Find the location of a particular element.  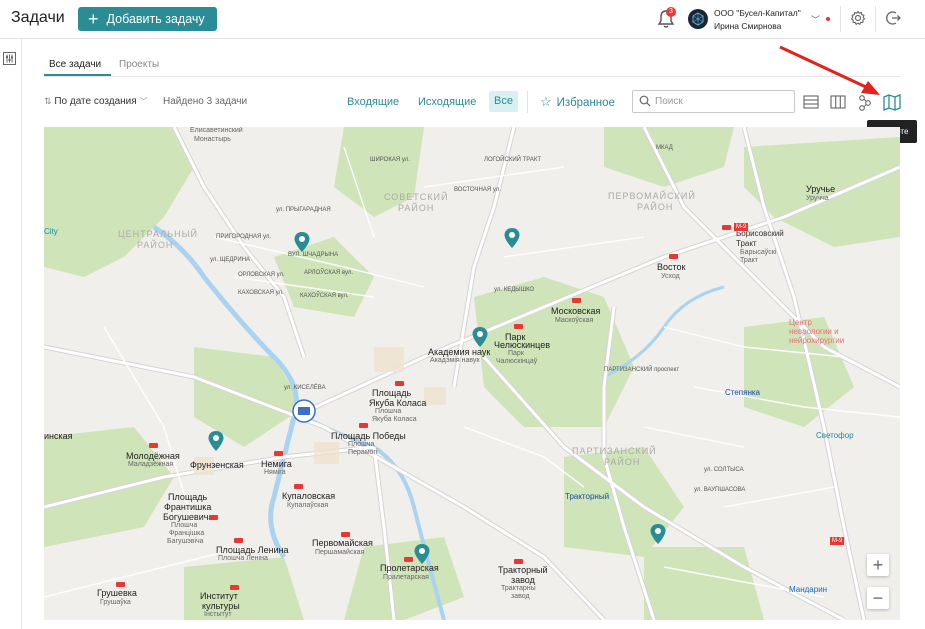

tab-projects: Проекты is located at coordinates (139, 64).